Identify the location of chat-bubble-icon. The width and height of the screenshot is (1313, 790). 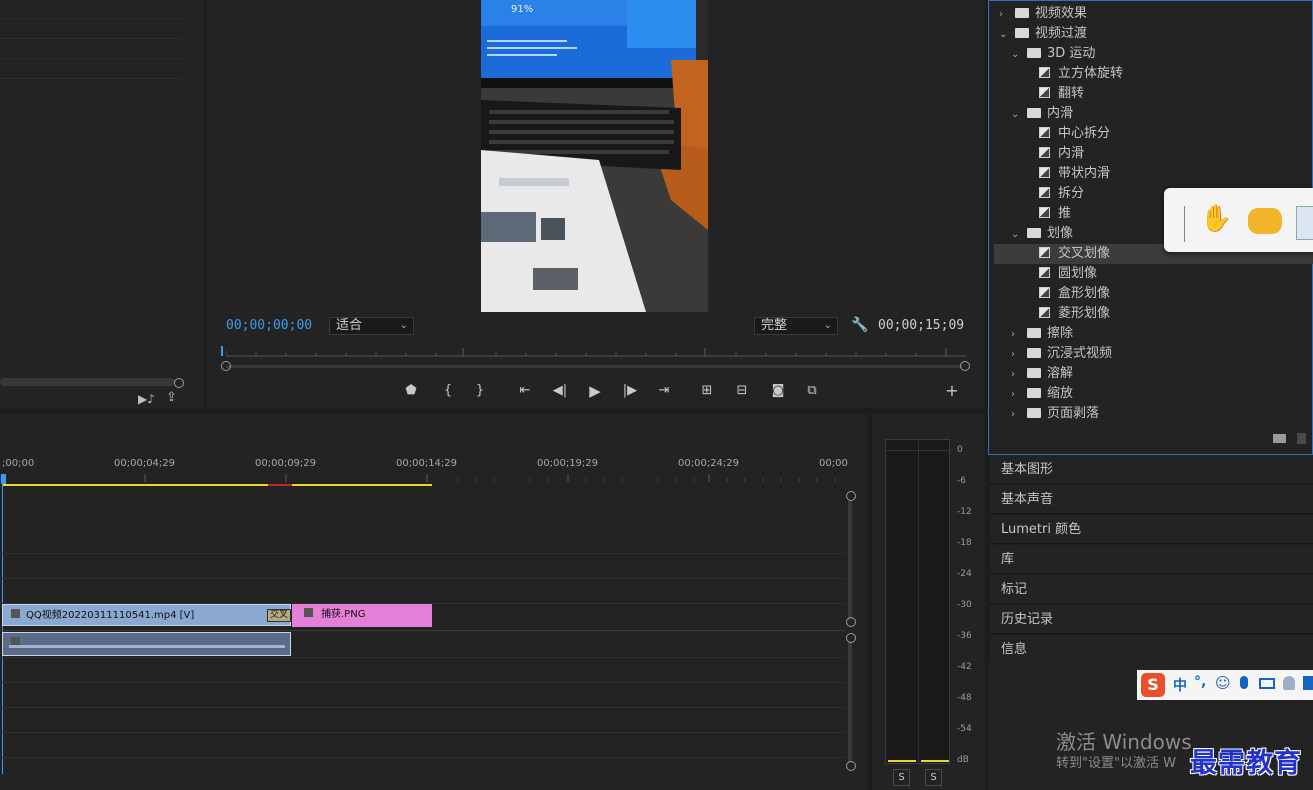
(1265, 221).